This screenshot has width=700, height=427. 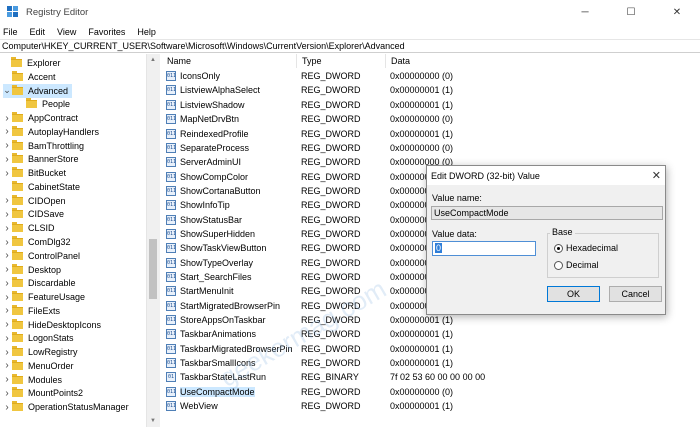 I want to click on collapse-arrow-icon: ⌄, so click(x=7, y=90).